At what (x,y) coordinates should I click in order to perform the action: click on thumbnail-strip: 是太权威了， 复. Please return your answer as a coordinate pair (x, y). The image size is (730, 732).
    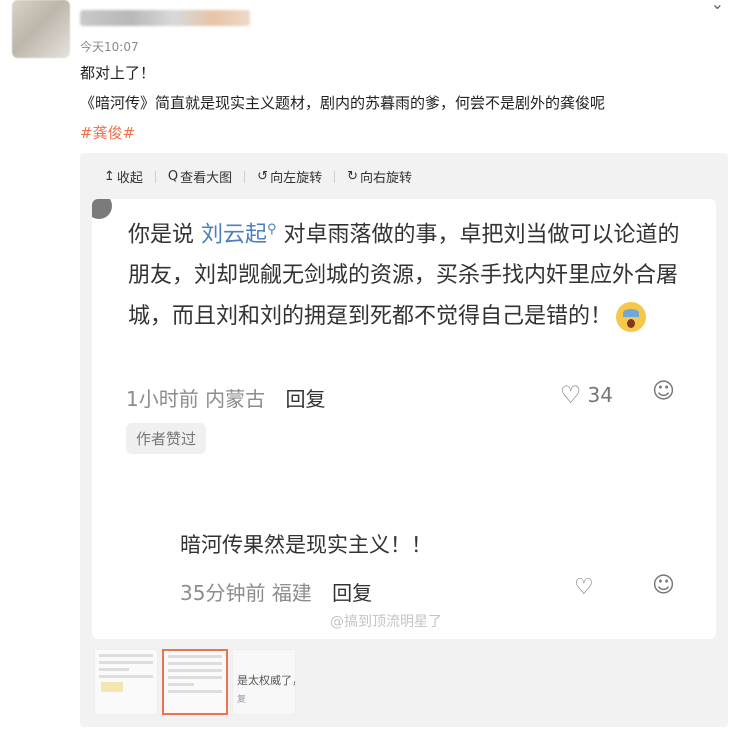
    Looking at the image, I should click on (195, 682).